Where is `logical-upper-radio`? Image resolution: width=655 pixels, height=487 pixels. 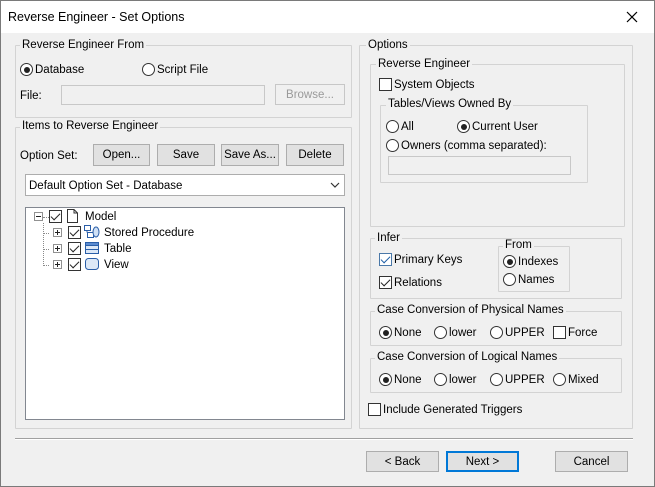
logical-upper-radio is located at coordinates (496, 379).